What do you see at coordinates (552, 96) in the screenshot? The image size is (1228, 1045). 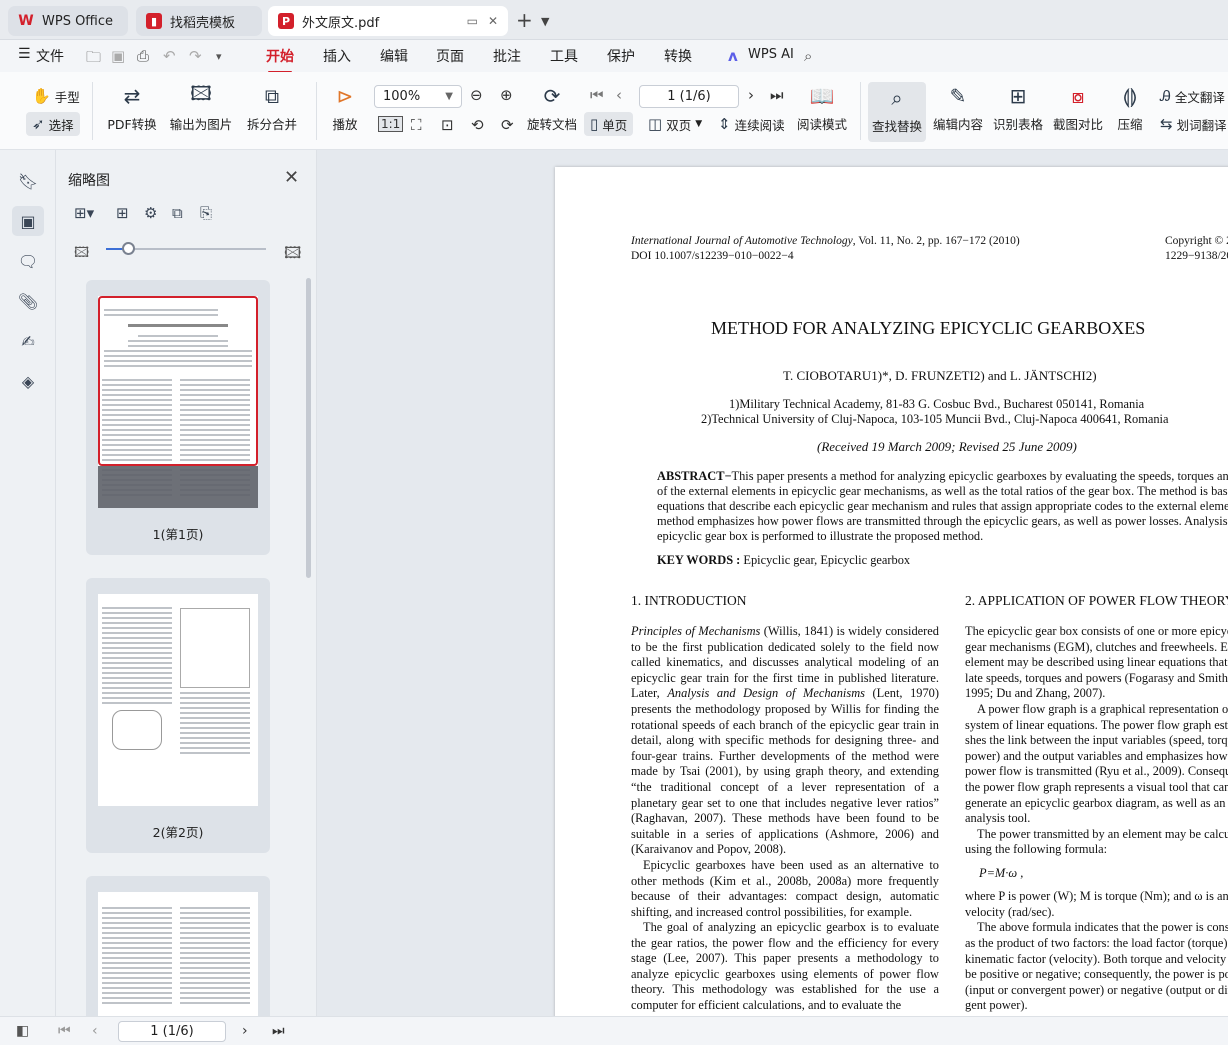 I see `rotate-document-icon: ⟳` at bounding box center [552, 96].